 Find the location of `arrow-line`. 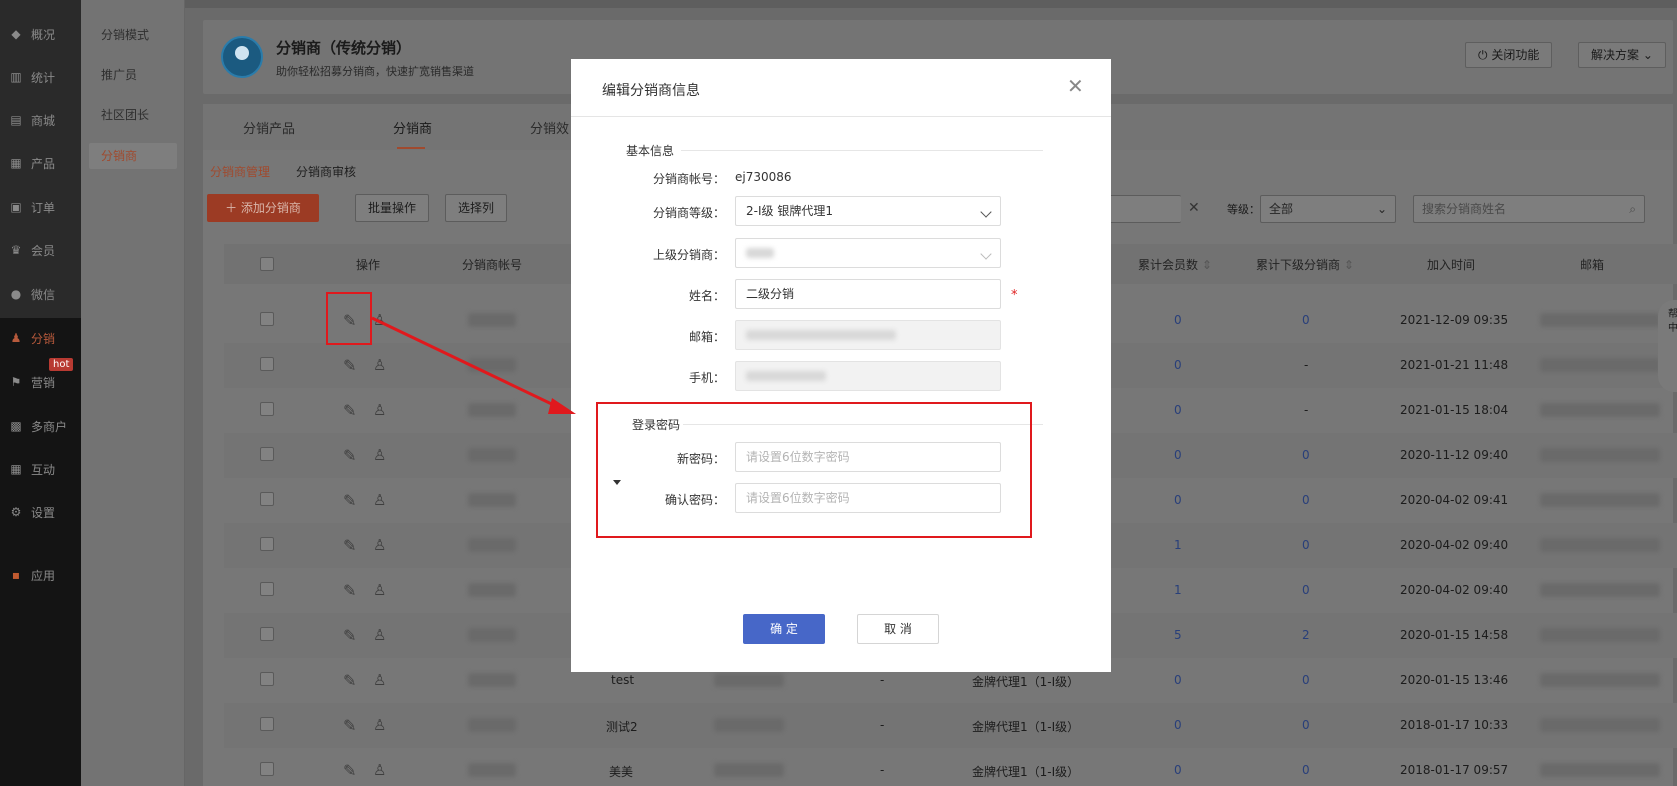

arrow-line is located at coordinates (466, 363).